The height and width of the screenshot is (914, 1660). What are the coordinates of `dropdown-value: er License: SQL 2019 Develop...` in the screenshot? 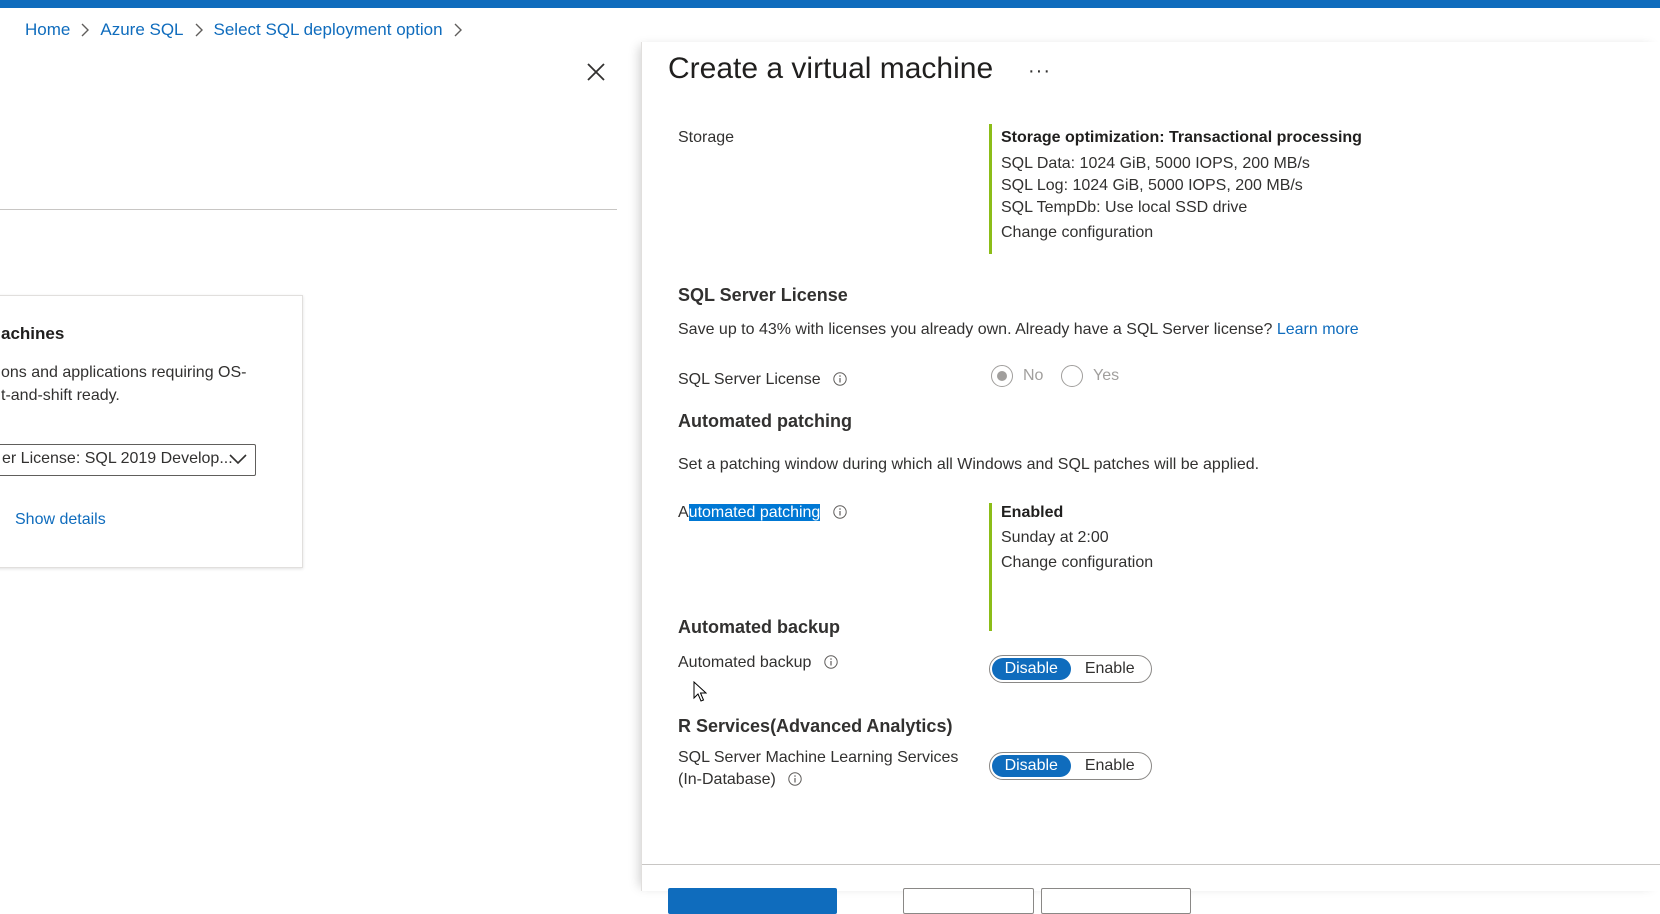 It's located at (117, 458).